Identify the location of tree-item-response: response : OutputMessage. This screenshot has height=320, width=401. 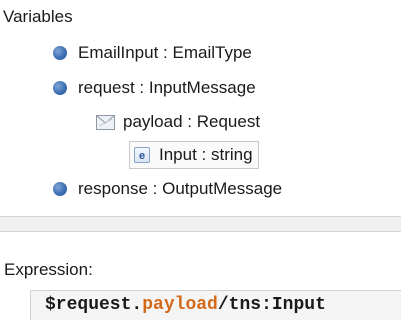
(167, 189).